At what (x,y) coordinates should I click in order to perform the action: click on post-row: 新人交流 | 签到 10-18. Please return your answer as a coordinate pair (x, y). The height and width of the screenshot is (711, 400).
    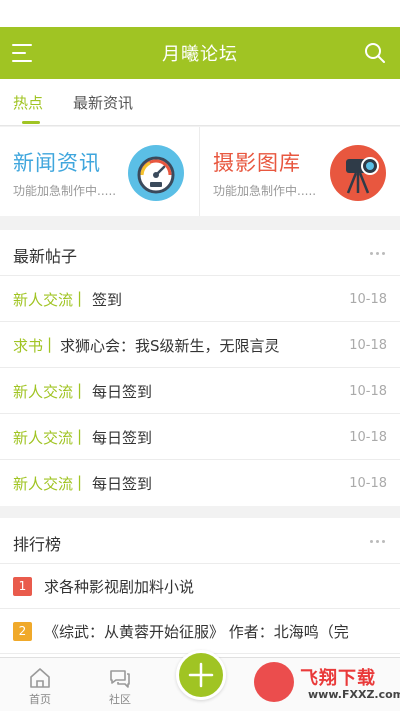
    Looking at the image, I should click on (200, 299).